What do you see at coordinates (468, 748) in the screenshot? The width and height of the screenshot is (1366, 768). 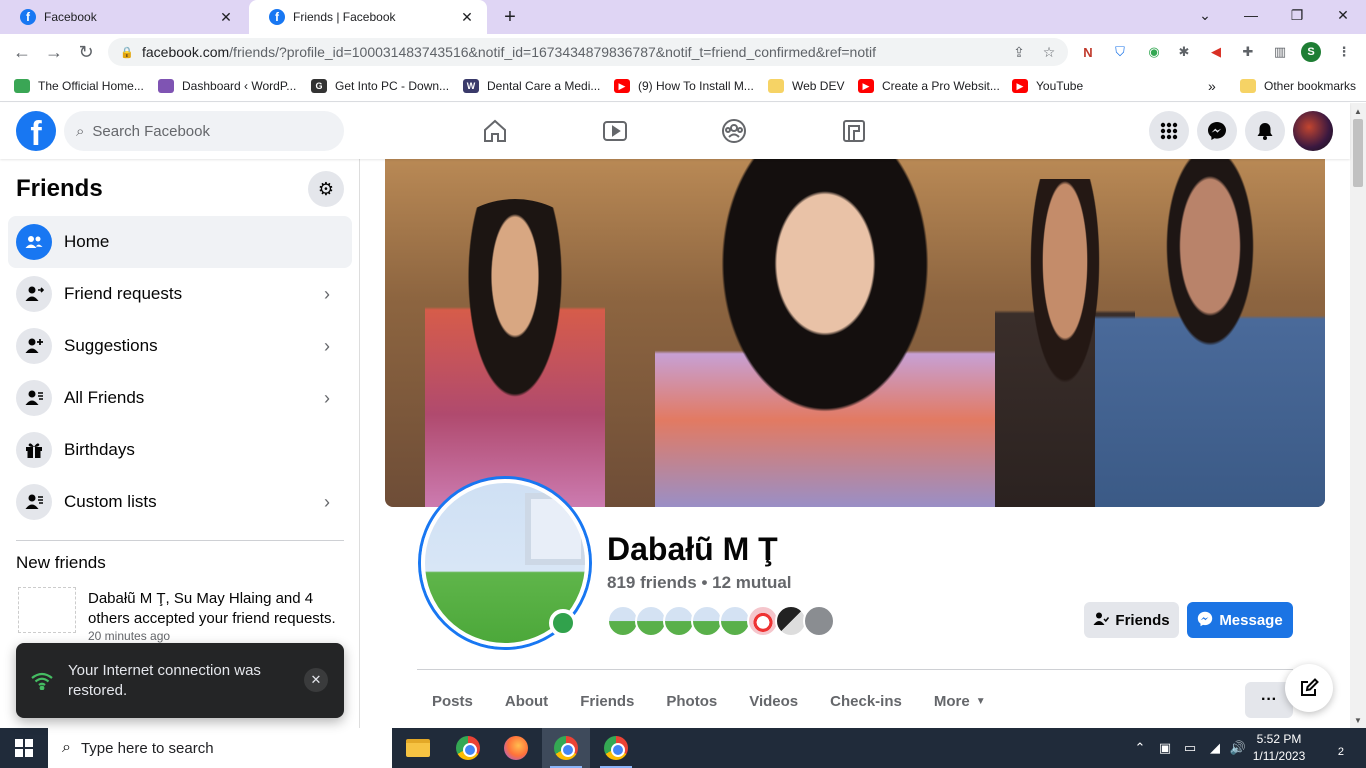 I see `chrome-icon` at bounding box center [468, 748].